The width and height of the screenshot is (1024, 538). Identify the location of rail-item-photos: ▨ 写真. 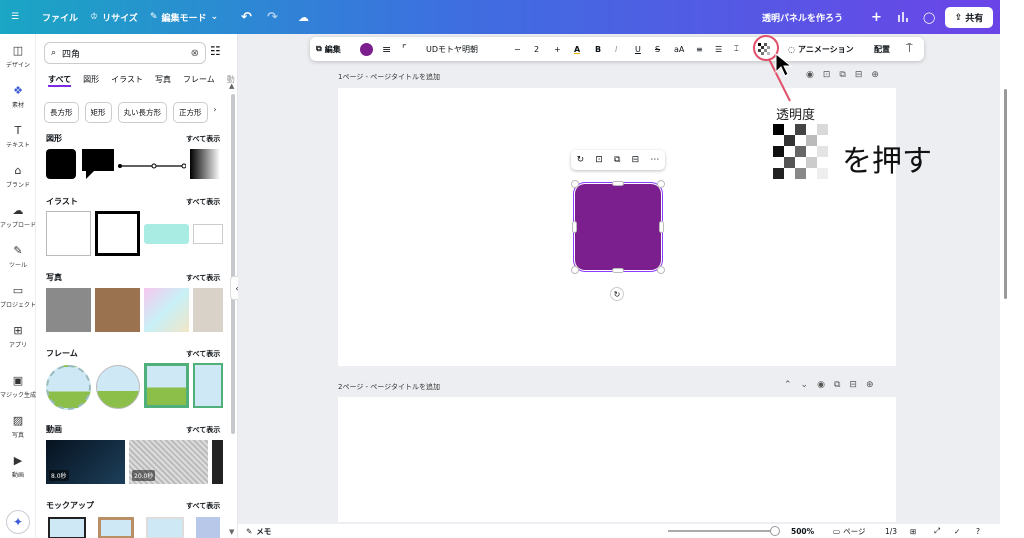
(18, 426).